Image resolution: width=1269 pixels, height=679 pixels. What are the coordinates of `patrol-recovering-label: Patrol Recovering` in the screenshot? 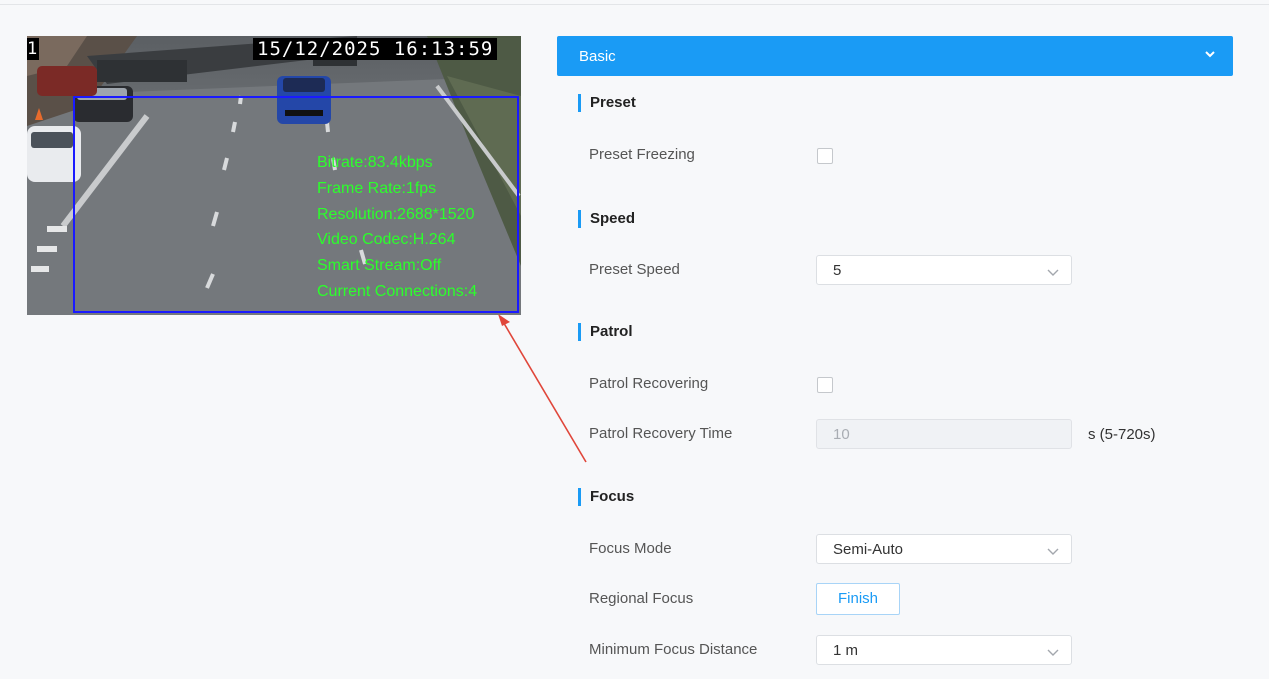 It's located at (649, 383).